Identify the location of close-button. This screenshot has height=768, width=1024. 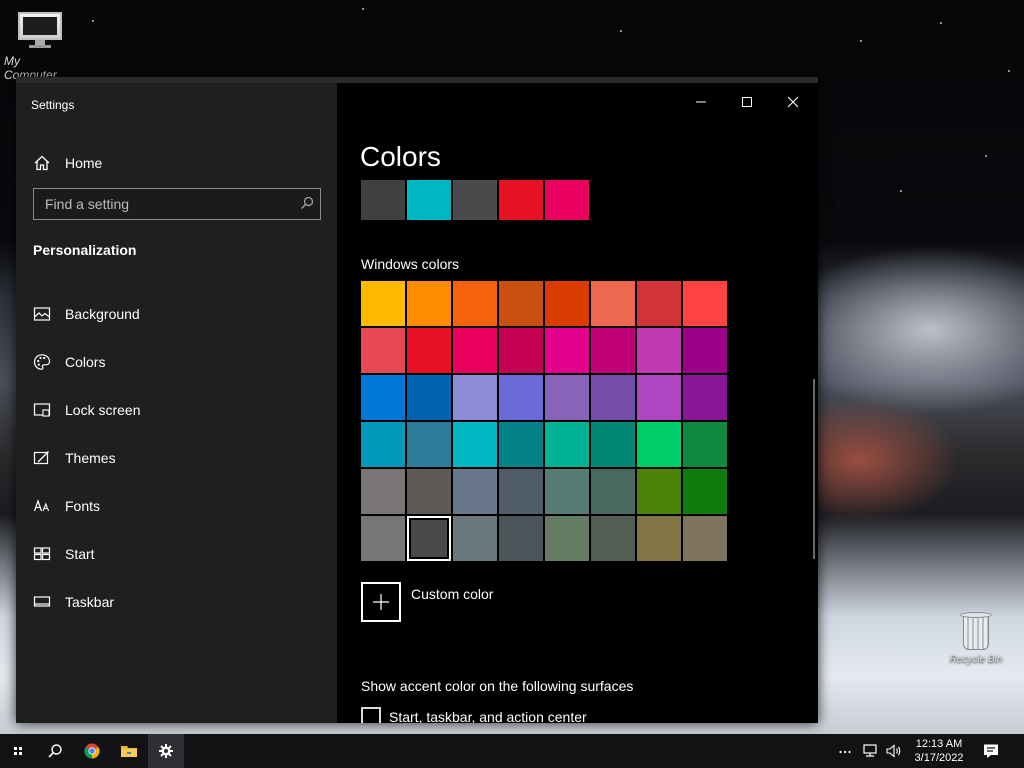
(793, 102).